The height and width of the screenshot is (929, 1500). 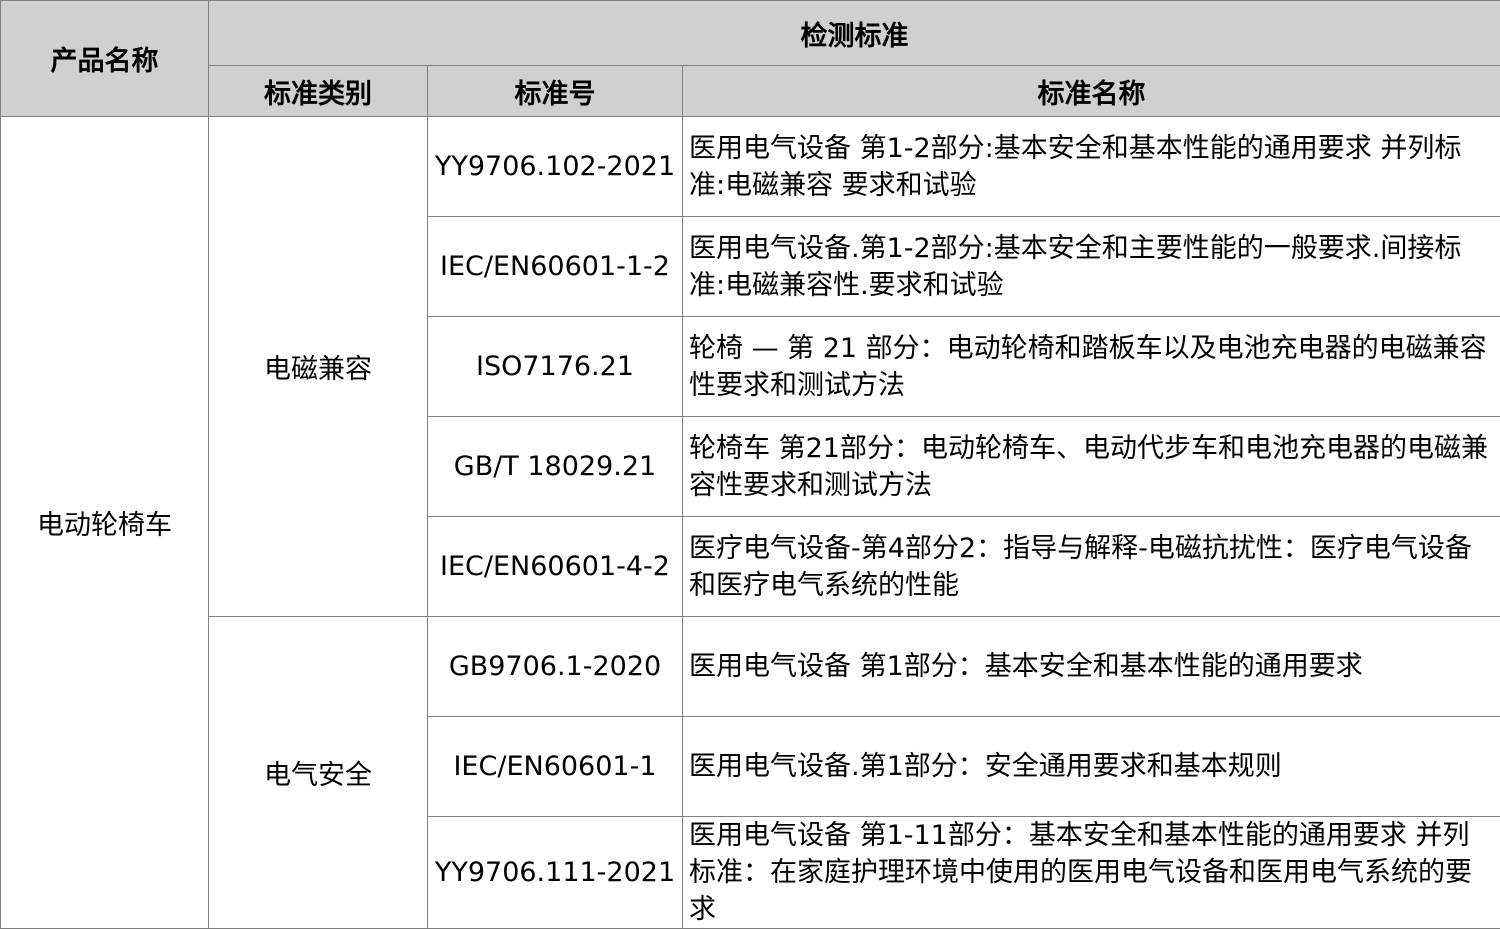 I want to click on standard-name-cell: 轮椅车 第21部分：电动轮椅车、电动代步车和电池充电器的电磁兼容性要求和测试方法, so click(x=1091, y=467).